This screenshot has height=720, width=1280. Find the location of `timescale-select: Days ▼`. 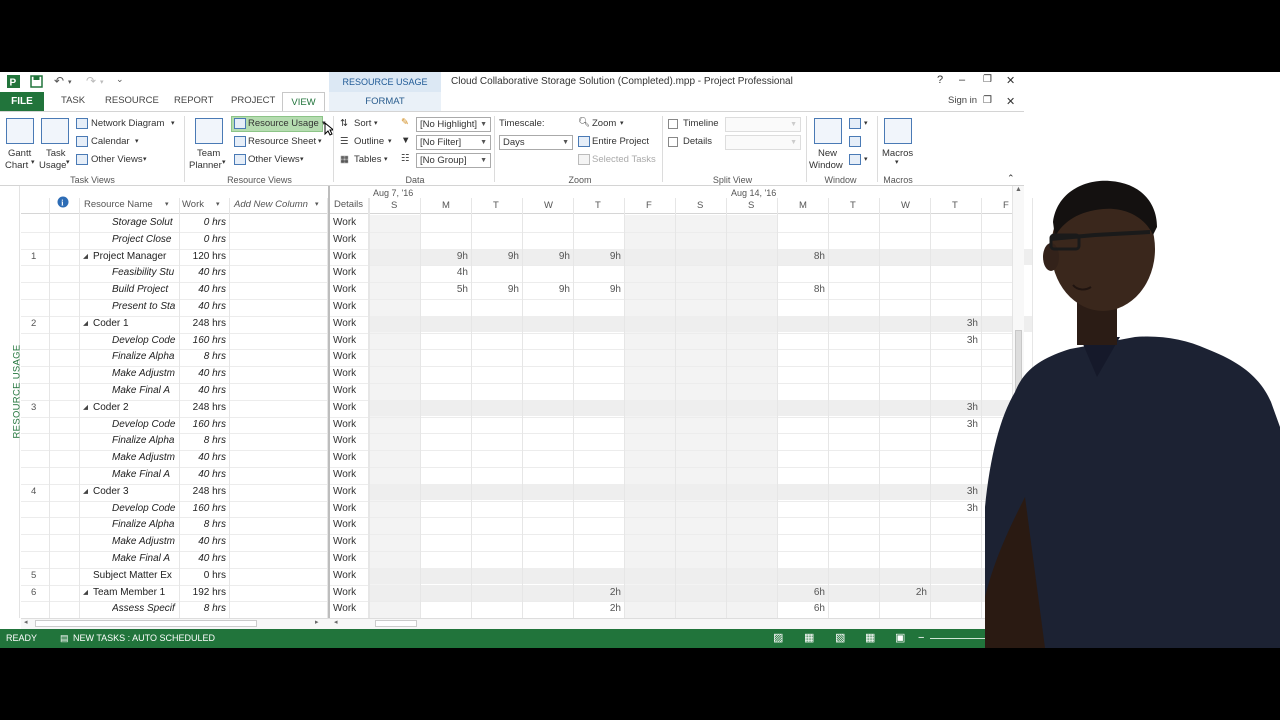

timescale-select: Days ▼ is located at coordinates (536, 142).